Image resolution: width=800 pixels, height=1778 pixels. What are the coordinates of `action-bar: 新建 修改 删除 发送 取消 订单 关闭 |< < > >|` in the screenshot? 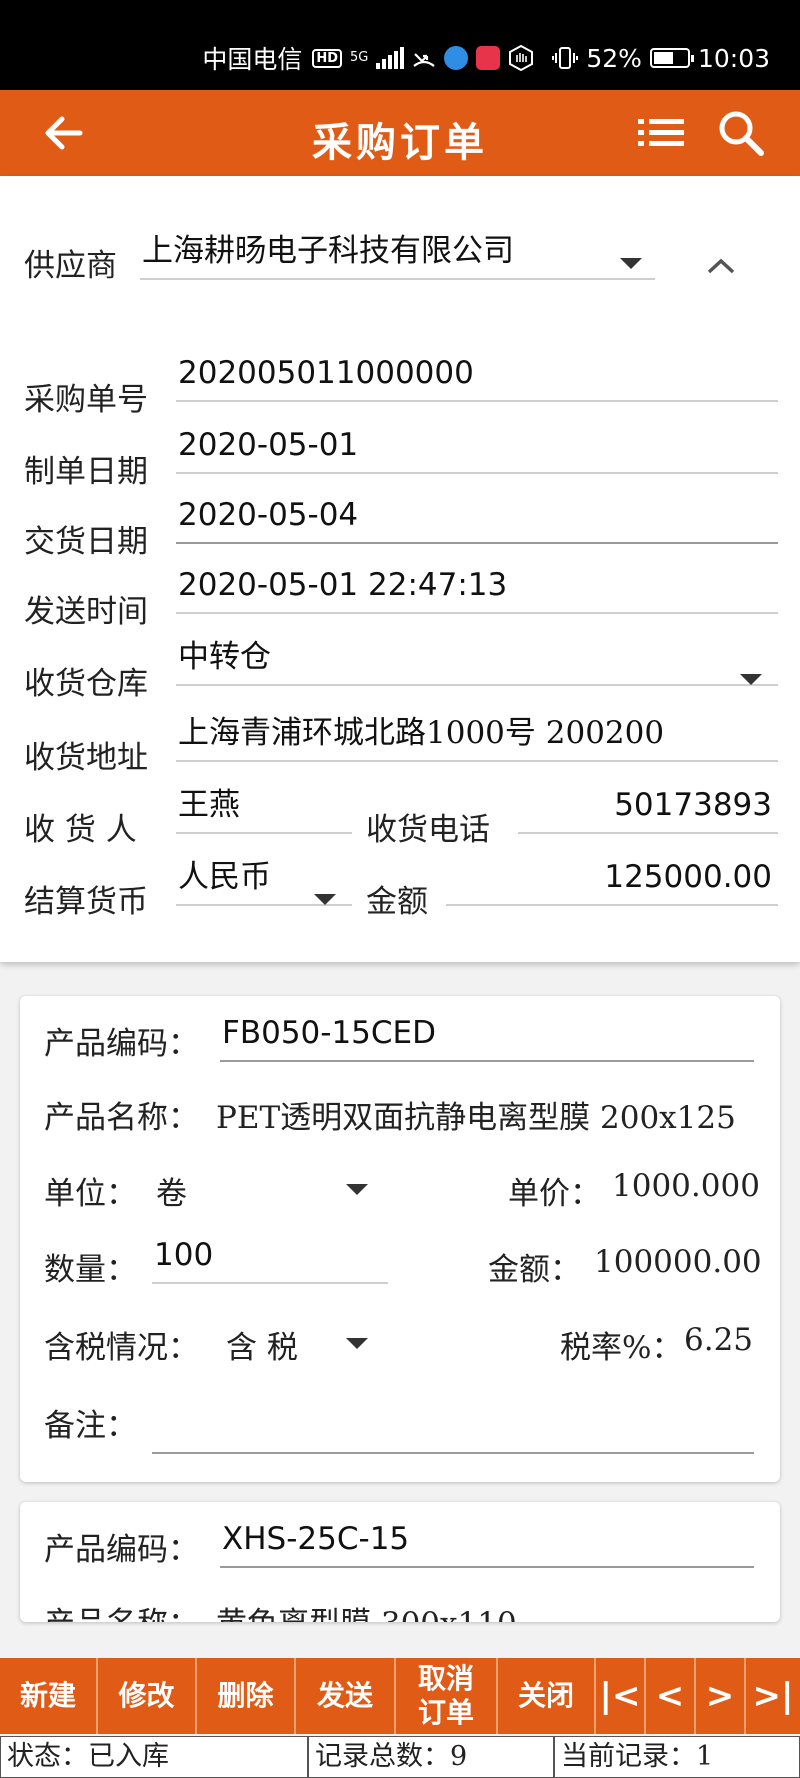 It's located at (400, 1696).